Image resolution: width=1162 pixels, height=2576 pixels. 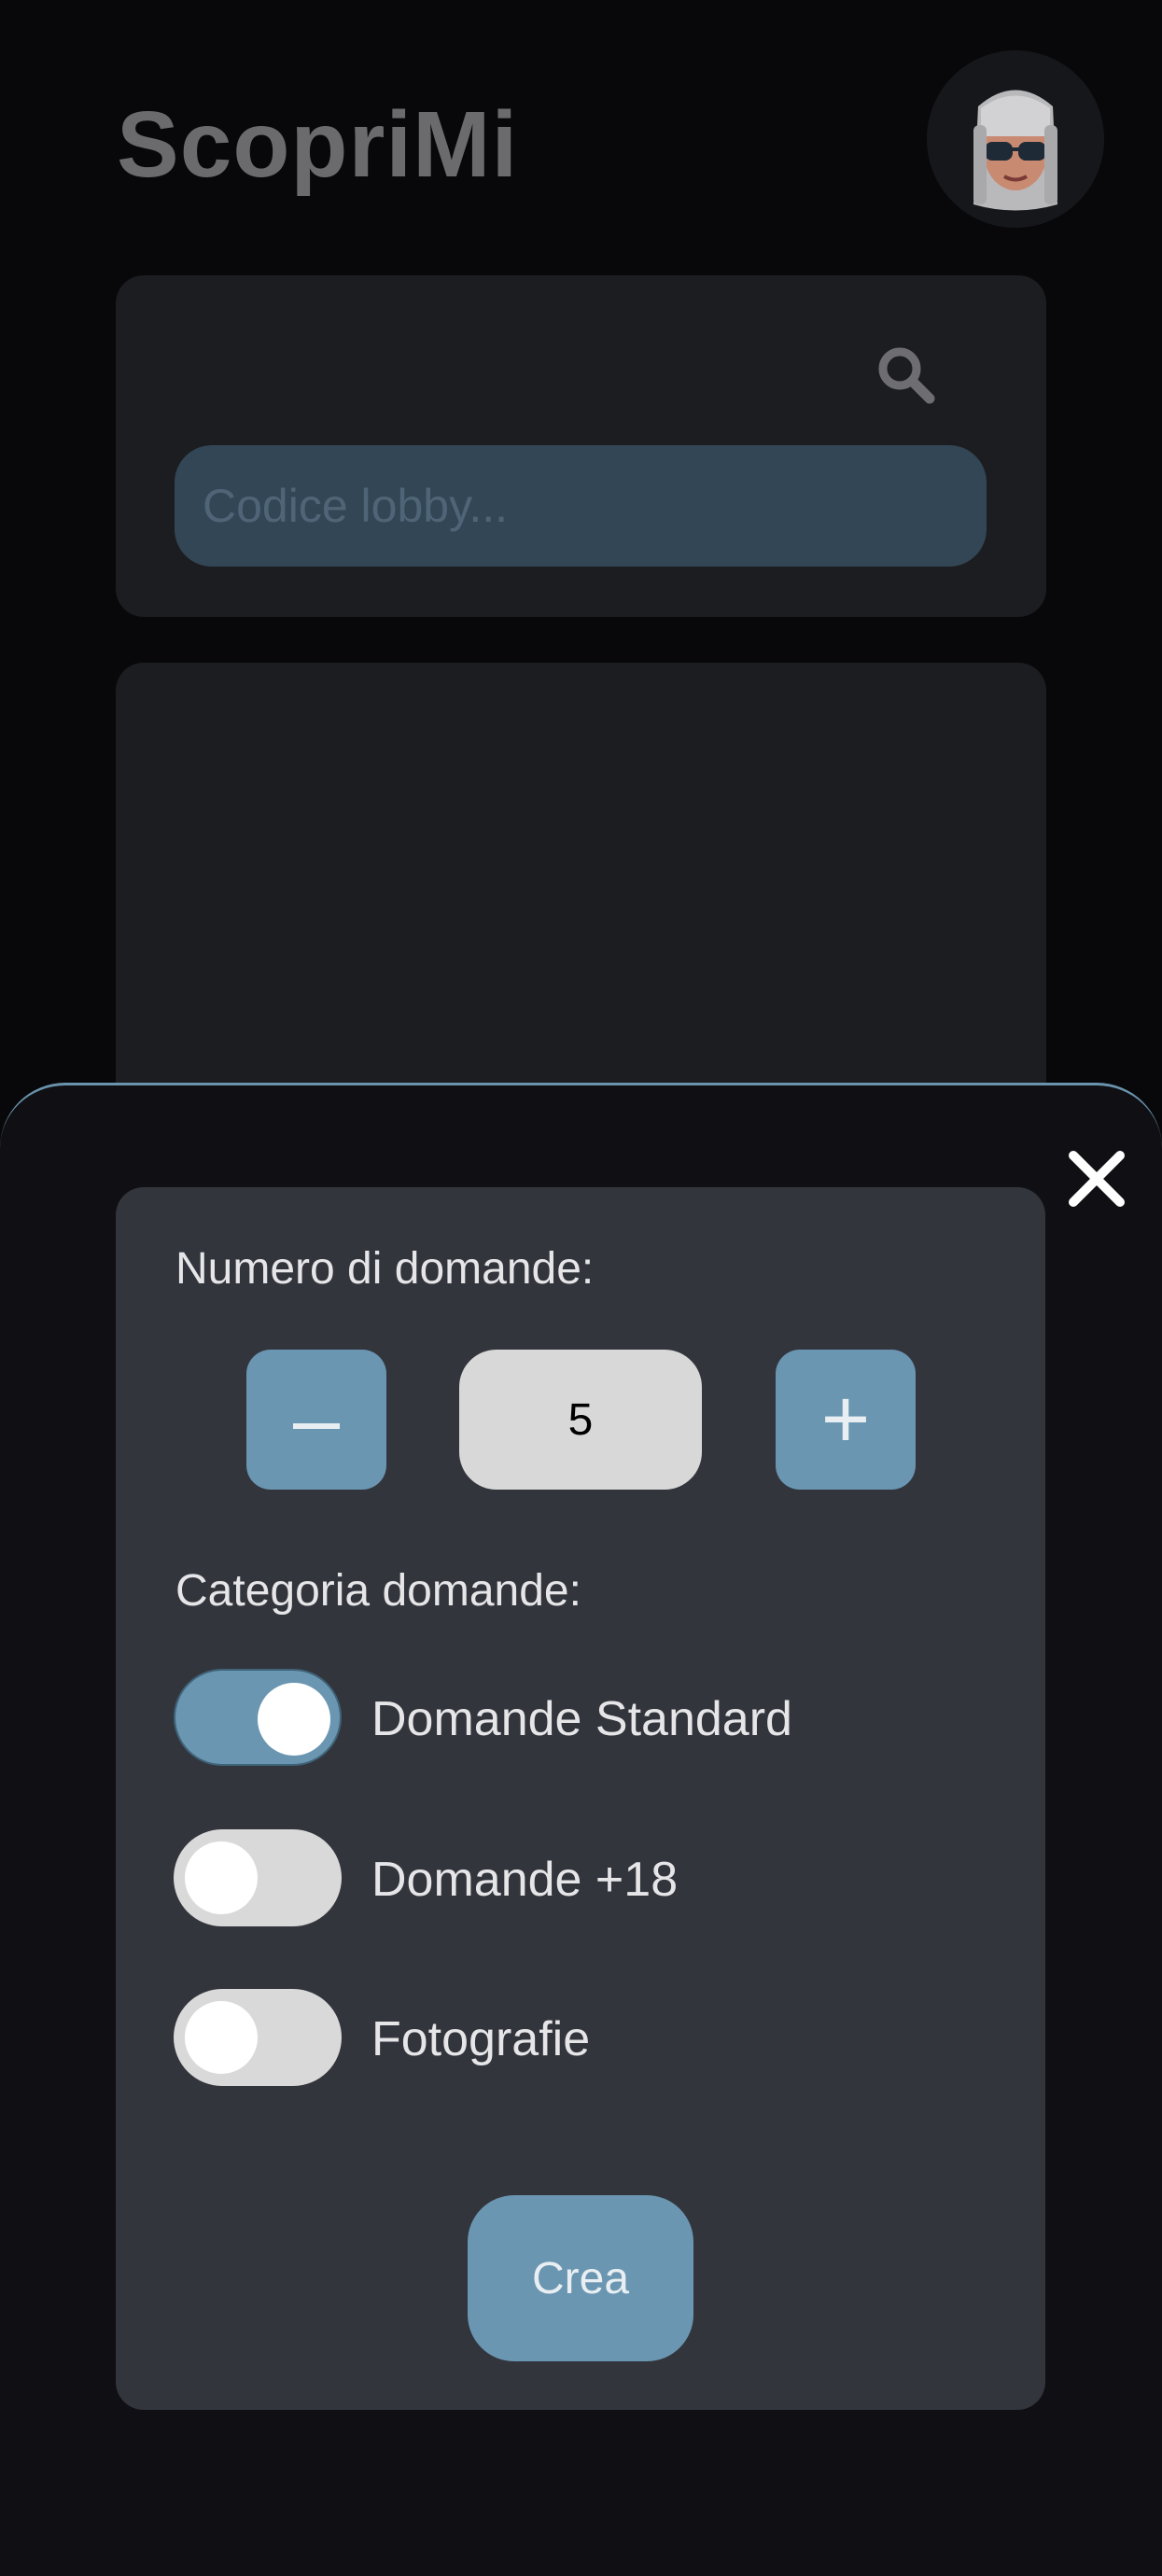 What do you see at coordinates (906, 375) in the screenshot?
I see `search-icon` at bounding box center [906, 375].